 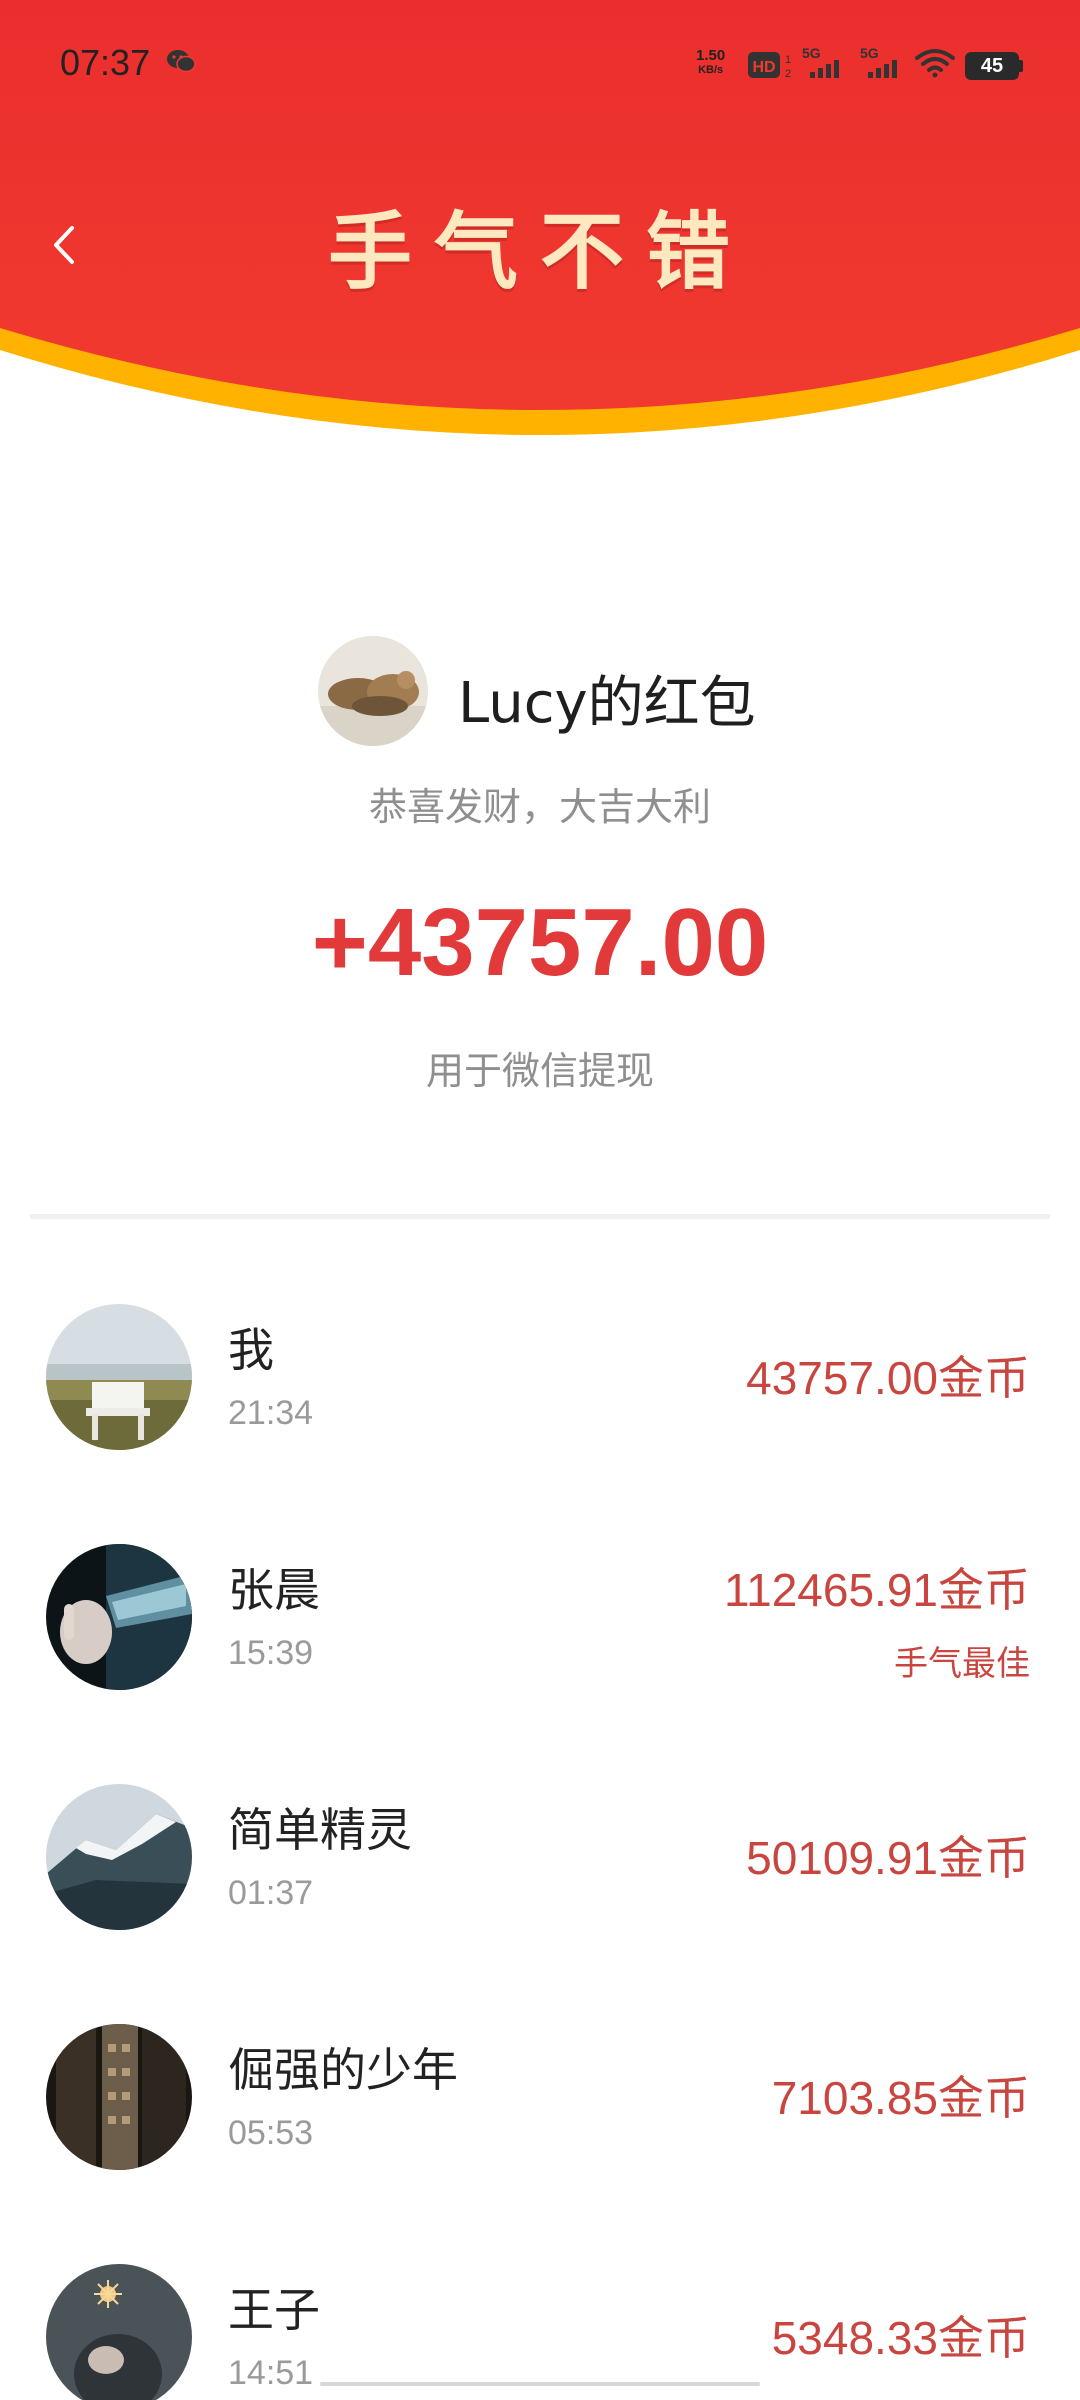 What do you see at coordinates (271, 1413) in the screenshot?
I see `record-time: 21:34` at bounding box center [271, 1413].